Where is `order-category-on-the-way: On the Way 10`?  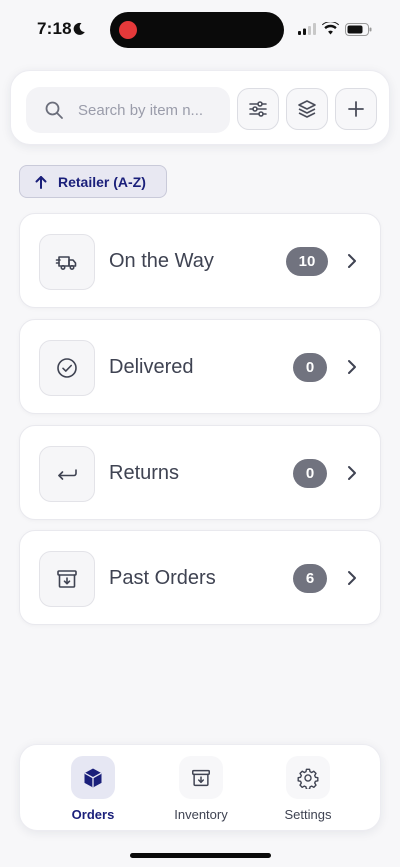
order-category-on-the-way: On the Way 10 is located at coordinates (200, 260).